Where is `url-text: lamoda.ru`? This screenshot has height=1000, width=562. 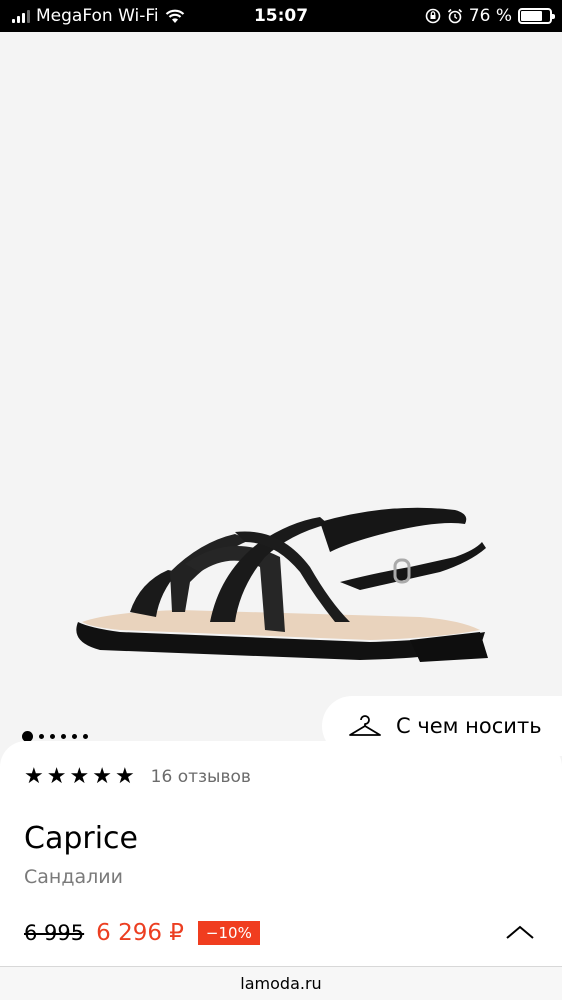 url-text: lamoda.ru is located at coordinates (280, 983).